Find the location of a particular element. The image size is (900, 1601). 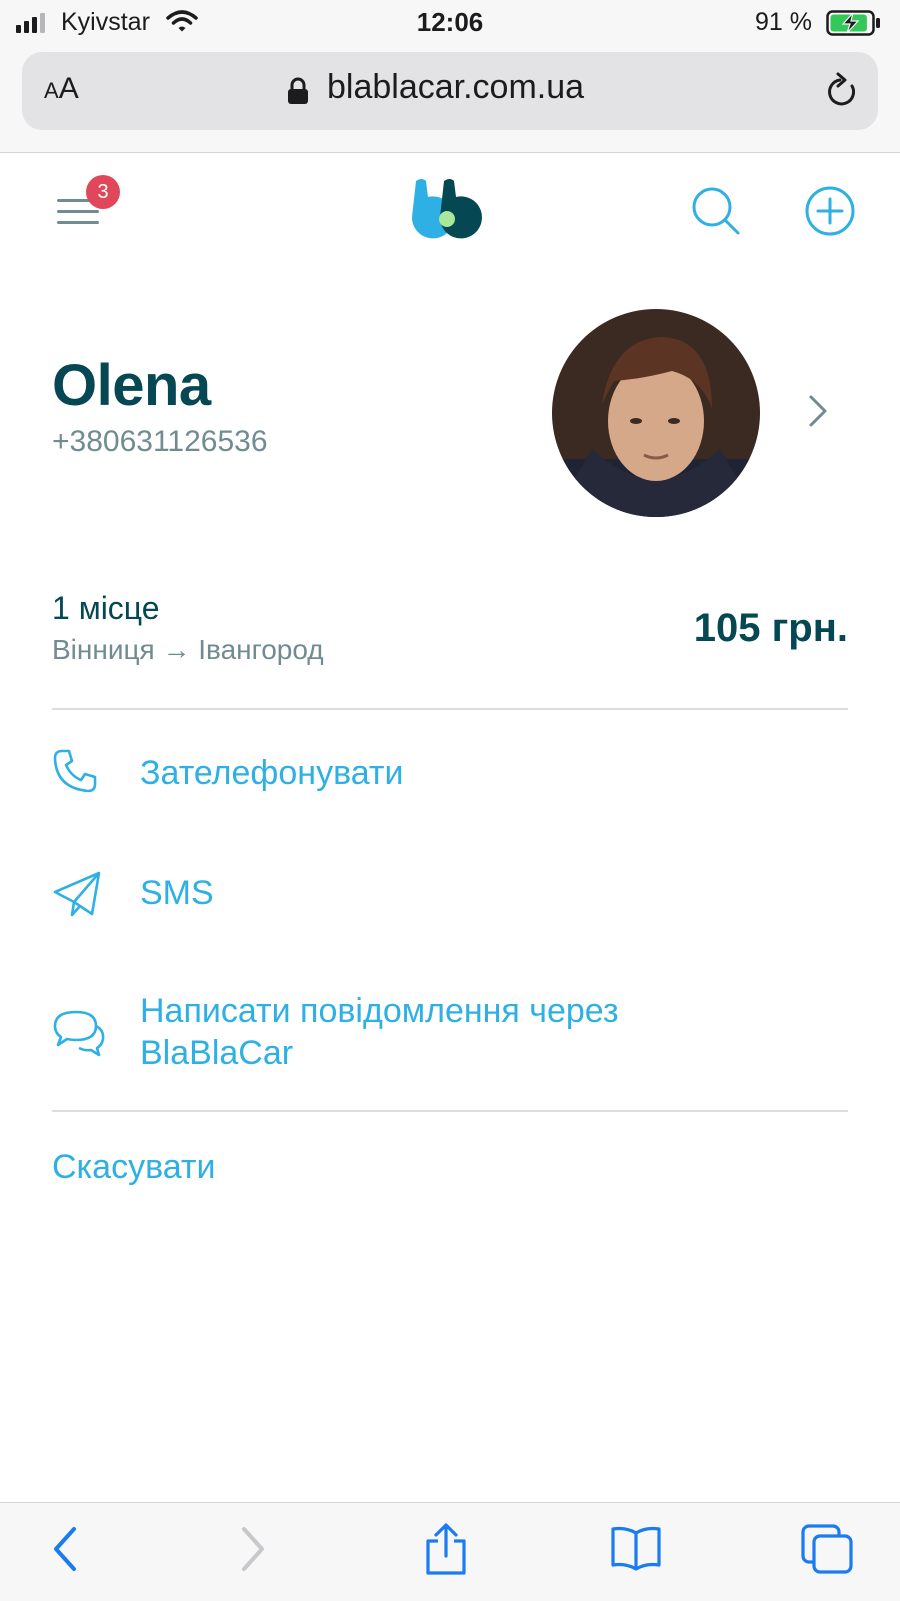

reload-icon is located at coordinates (842, 91).